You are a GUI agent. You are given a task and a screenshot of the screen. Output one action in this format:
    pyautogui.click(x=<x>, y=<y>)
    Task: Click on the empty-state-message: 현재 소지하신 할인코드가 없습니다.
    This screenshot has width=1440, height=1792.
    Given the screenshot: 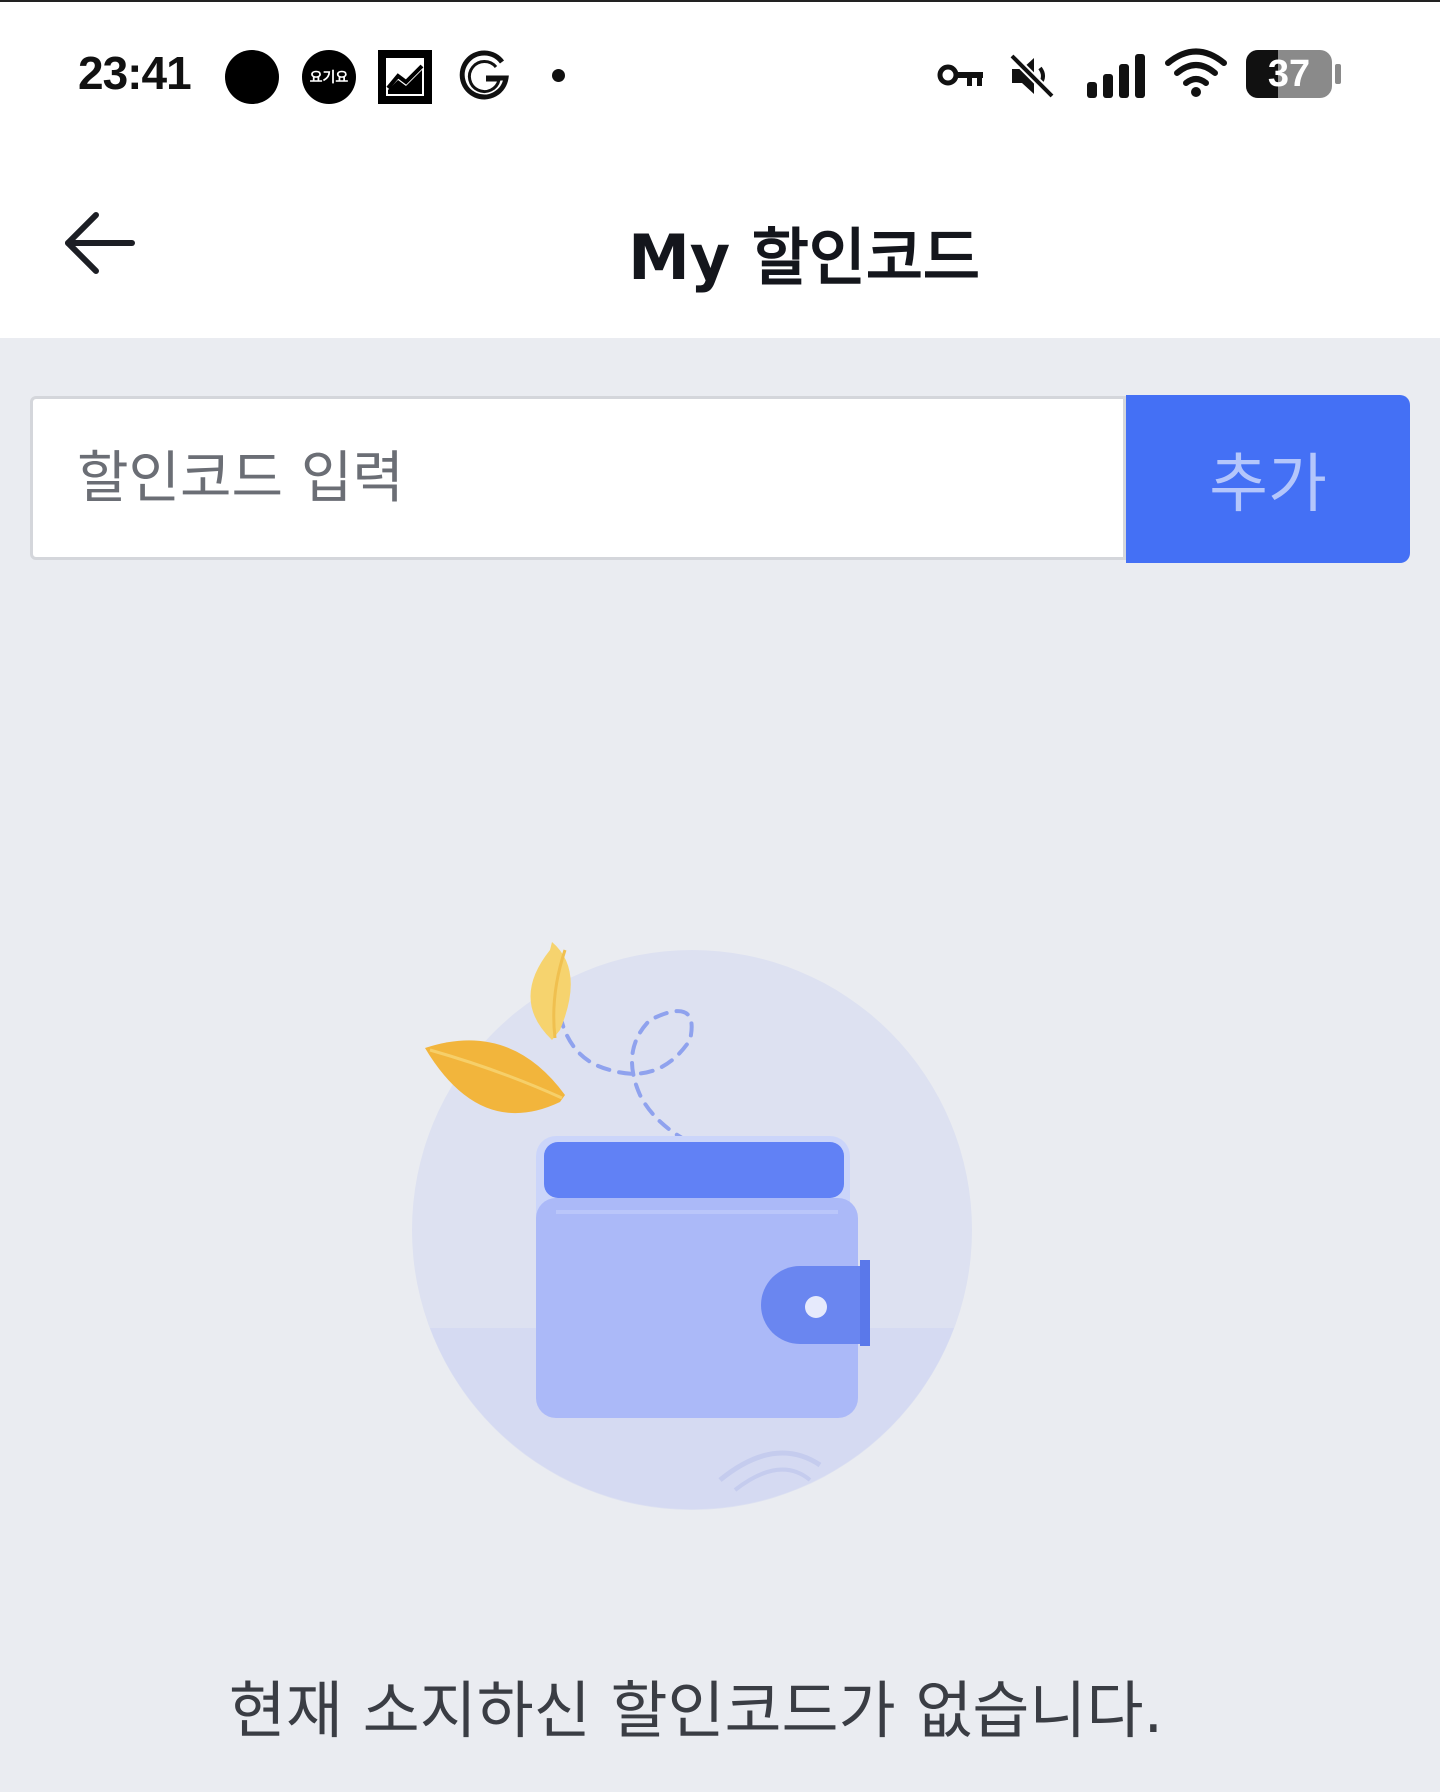 What is the action you would take?
    pyautogui.click(x=696, y=1710)
    